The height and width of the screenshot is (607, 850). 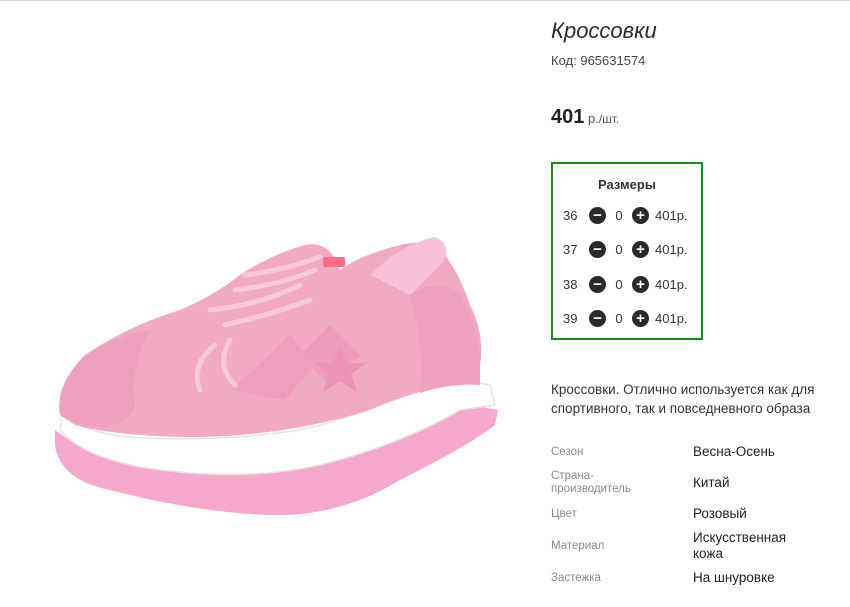 What do you see at coordinates (604, 30) in the screenshot?
I see `product-title: Кроссовки` at bounding box center [604, 30].